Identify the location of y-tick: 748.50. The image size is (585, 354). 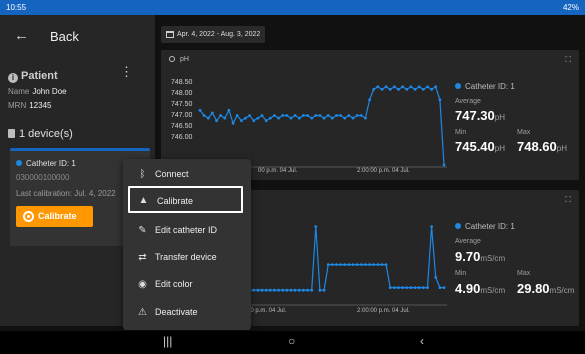
(182, 82).